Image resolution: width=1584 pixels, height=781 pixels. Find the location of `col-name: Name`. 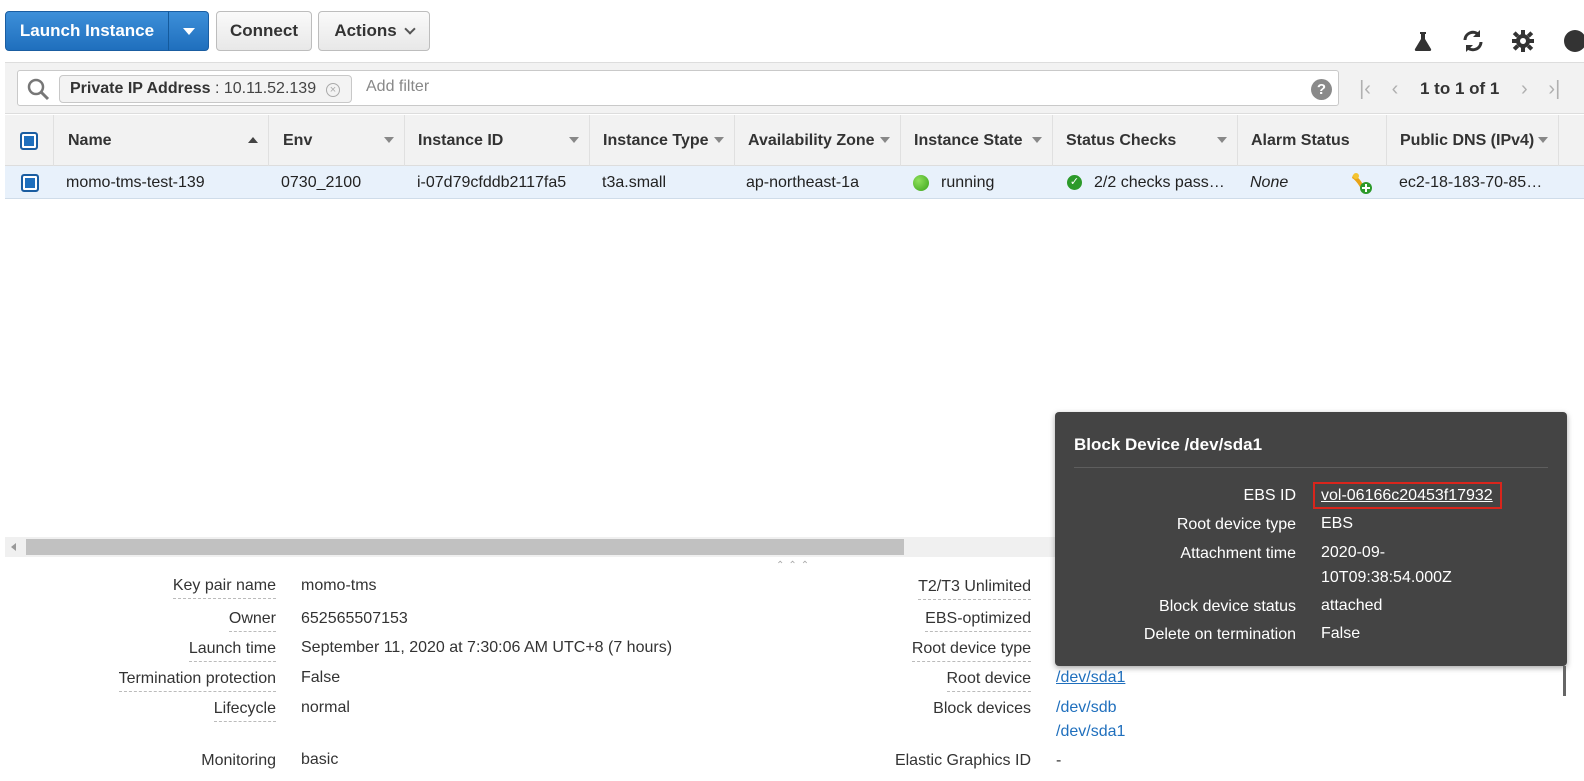

col-name: Name is located at coordinates (161, 140).